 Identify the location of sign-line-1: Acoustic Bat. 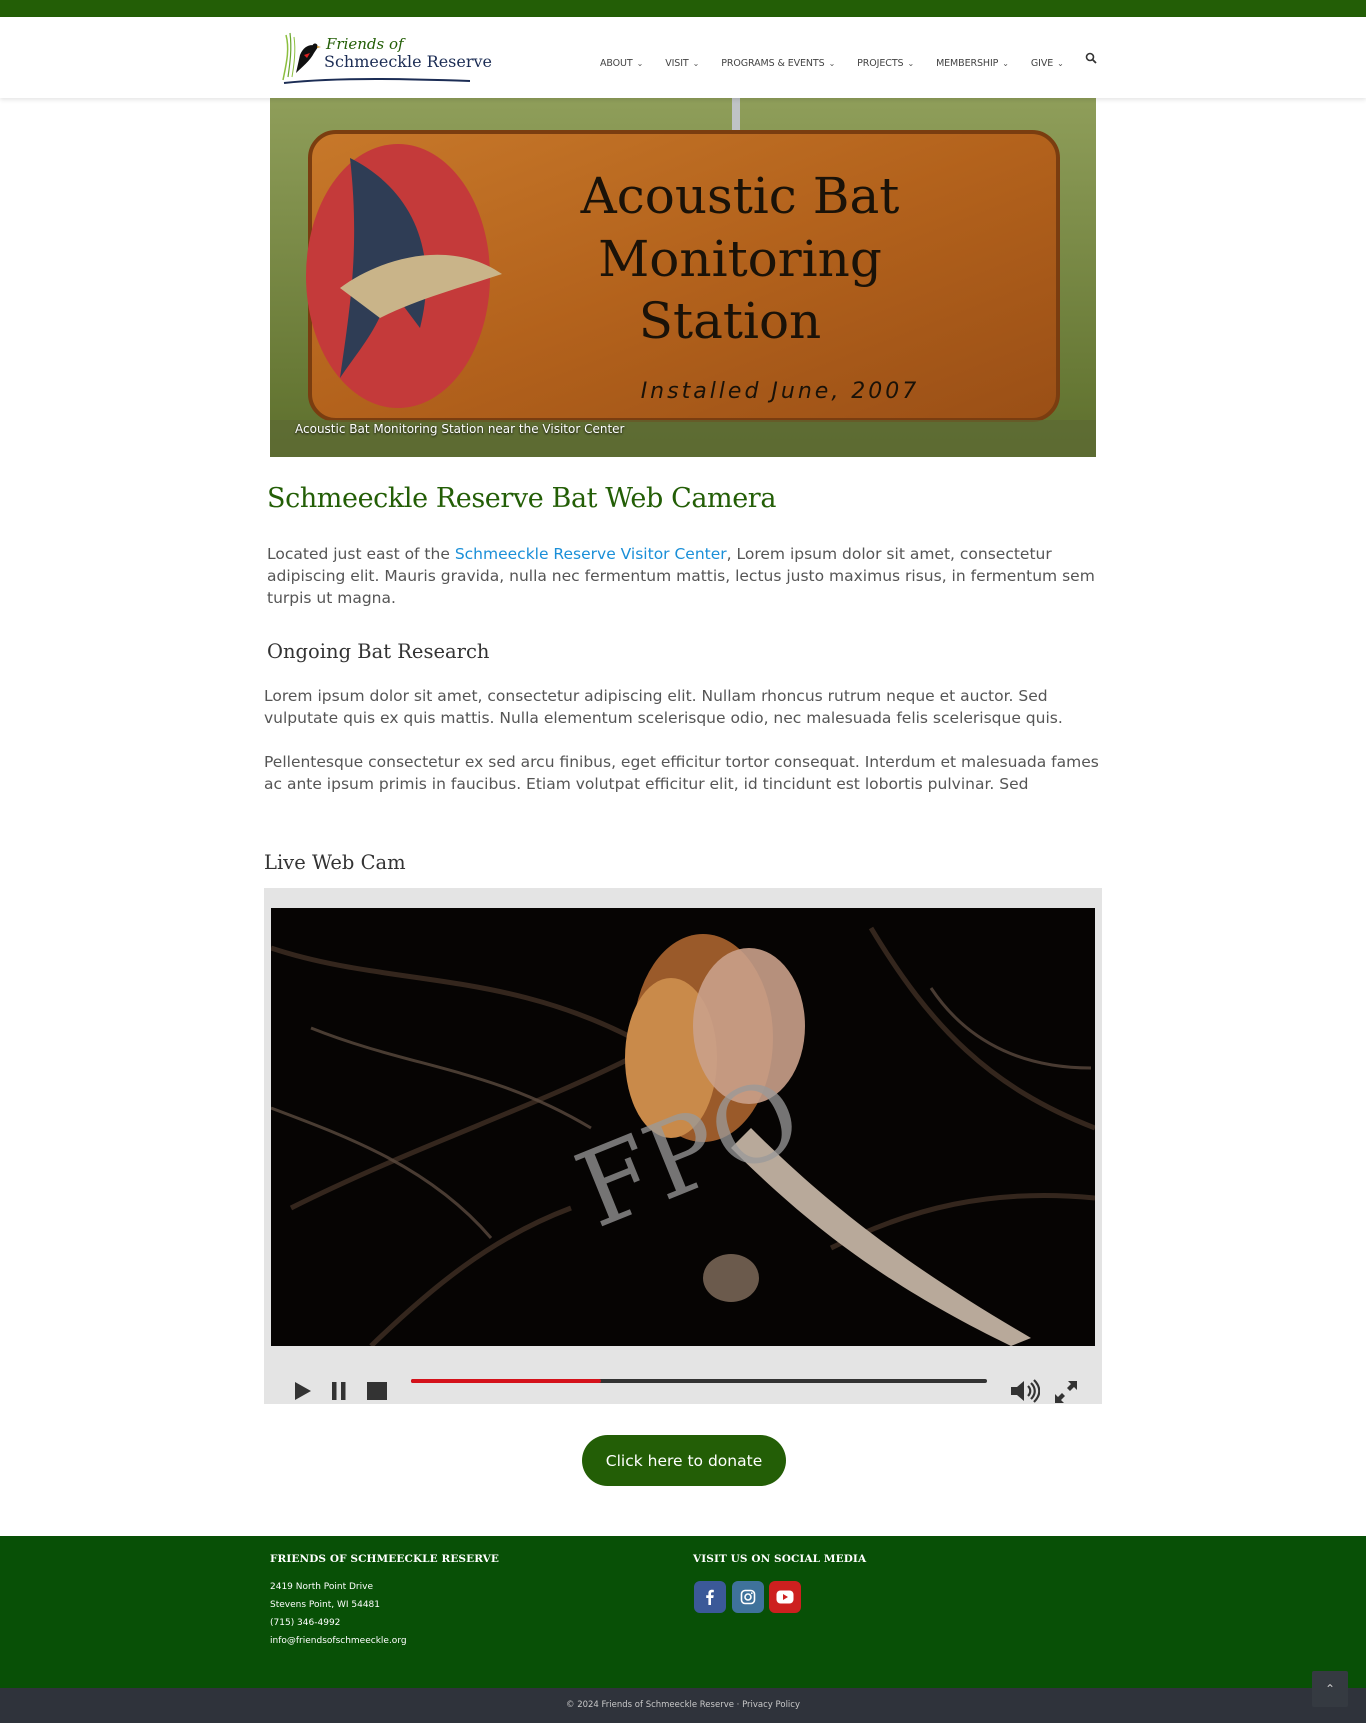
(740, 196).